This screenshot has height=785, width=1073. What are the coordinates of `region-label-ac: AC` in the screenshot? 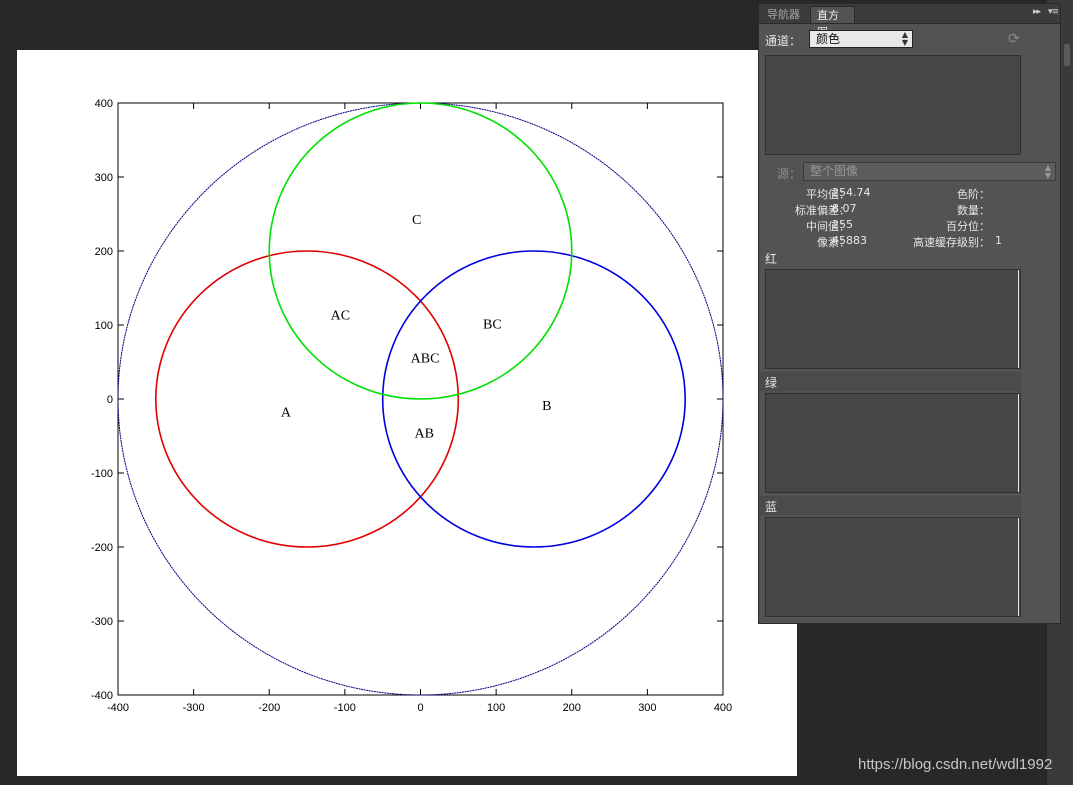 It's located at (340, 316).